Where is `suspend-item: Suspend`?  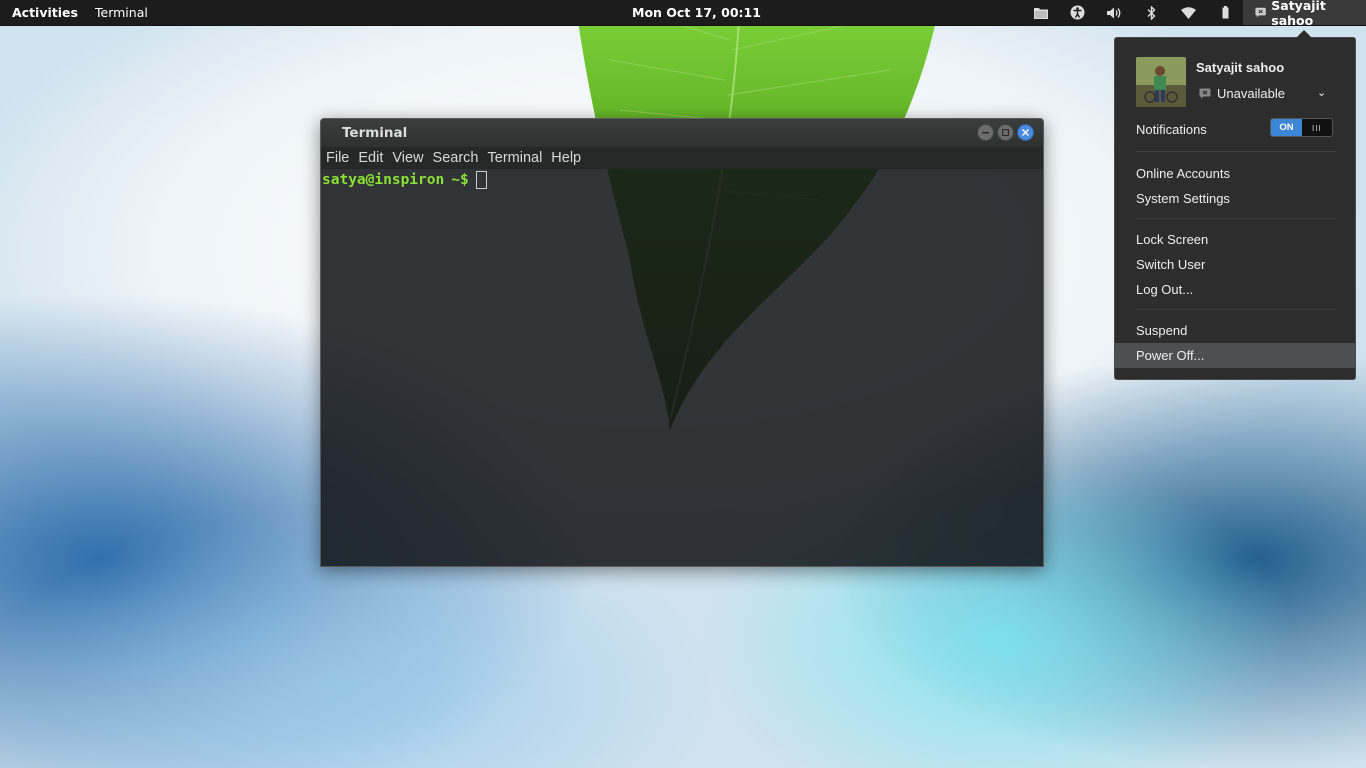 suspend-item: Suspend is located at coordinates (1161, 330).